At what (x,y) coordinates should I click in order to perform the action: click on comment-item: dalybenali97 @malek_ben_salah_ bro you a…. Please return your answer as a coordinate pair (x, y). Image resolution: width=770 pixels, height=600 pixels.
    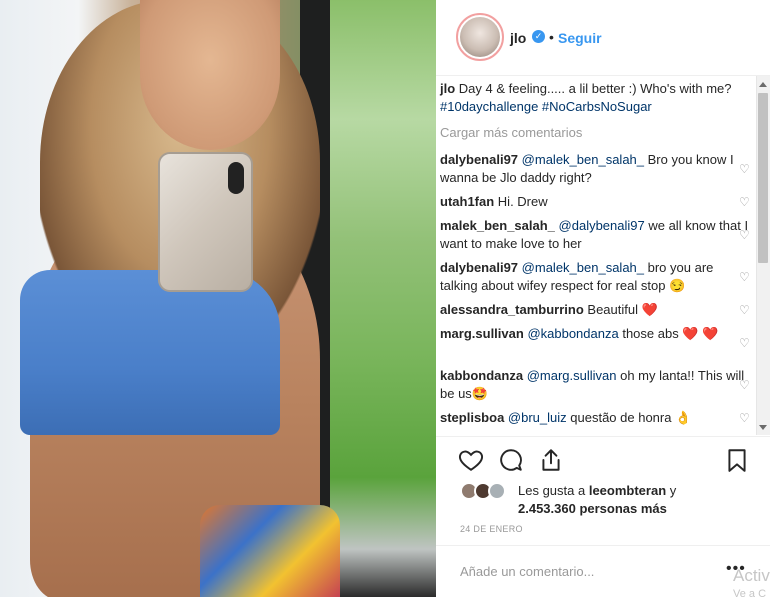
    Looking at the image, I should click on (595, 277).